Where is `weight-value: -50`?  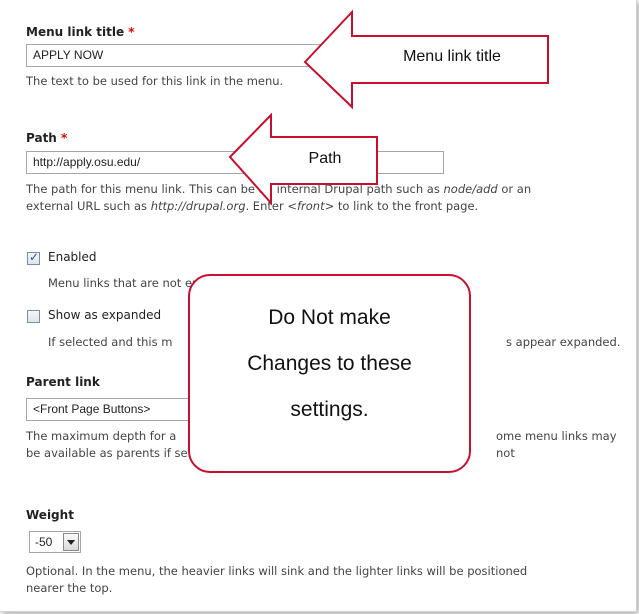
weight-value: -50 is located at coordinates (44, 542).